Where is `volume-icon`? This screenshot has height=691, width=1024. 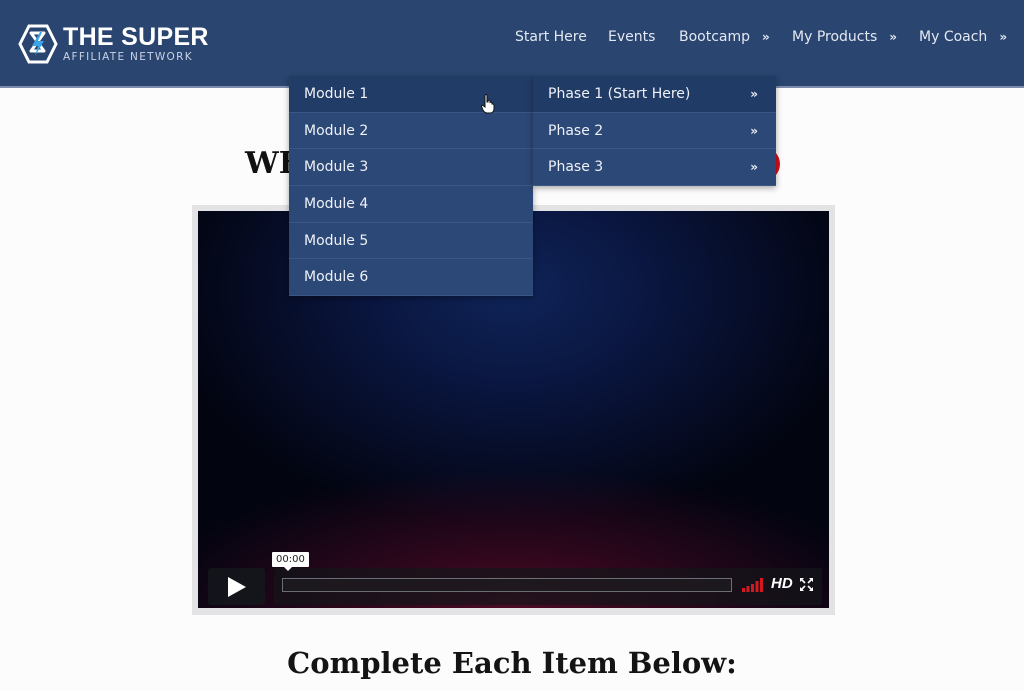
volume-icon is located at coordinates (753, 585).